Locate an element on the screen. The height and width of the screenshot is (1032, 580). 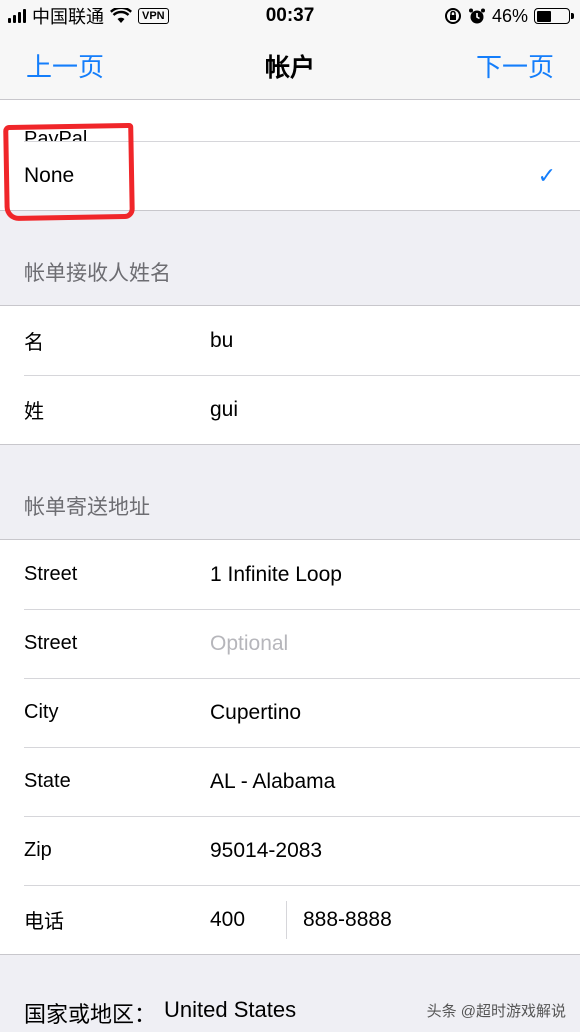
alarm-icon is located at coordinates (476, 16).